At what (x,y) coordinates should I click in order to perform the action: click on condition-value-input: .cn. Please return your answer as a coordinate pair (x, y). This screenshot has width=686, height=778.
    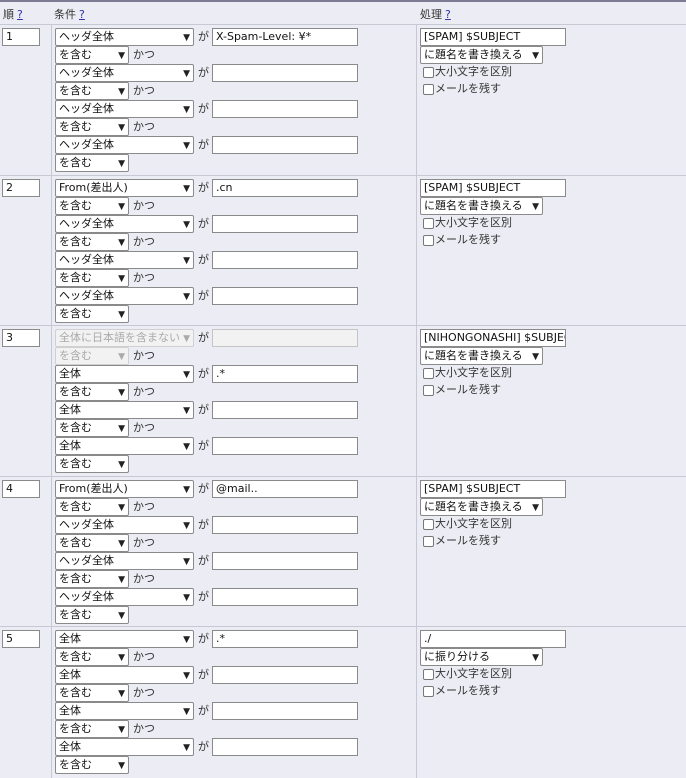
    Looking at the image, I should click on (285, 188).